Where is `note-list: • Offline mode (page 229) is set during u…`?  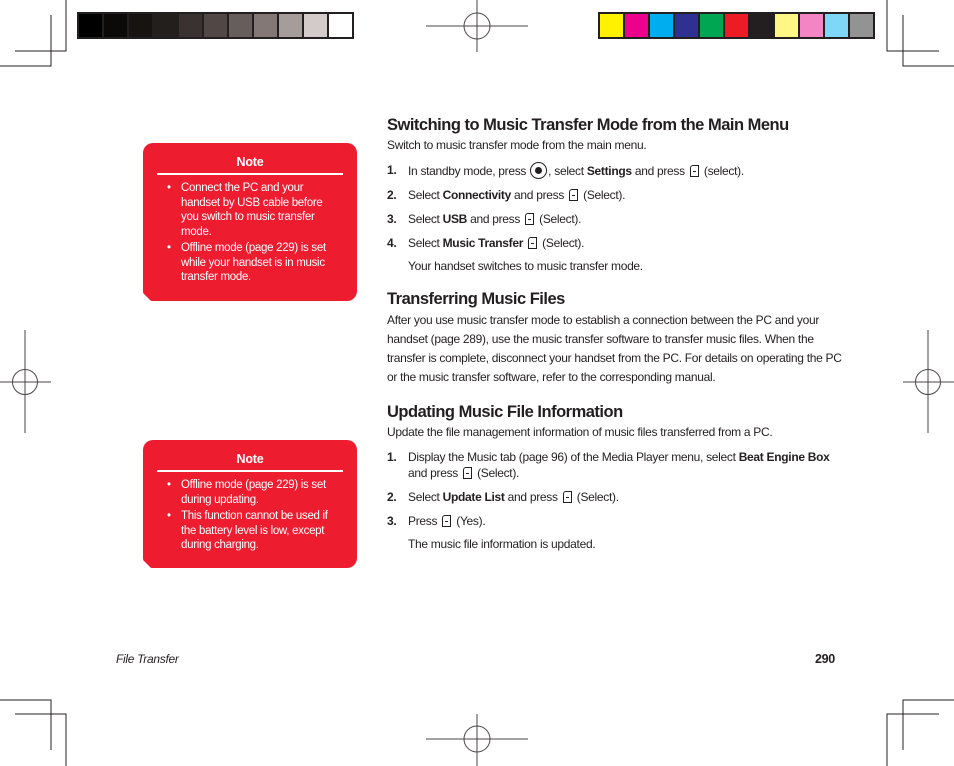 note-list: • Offline mode (page 229) is set during u… is located at coordinates (250, 515).